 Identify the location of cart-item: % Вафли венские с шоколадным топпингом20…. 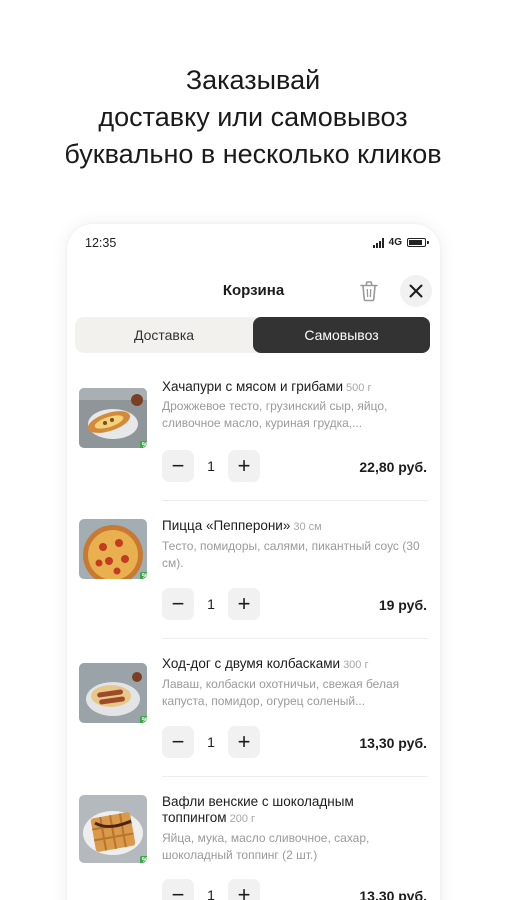
(255, 847).